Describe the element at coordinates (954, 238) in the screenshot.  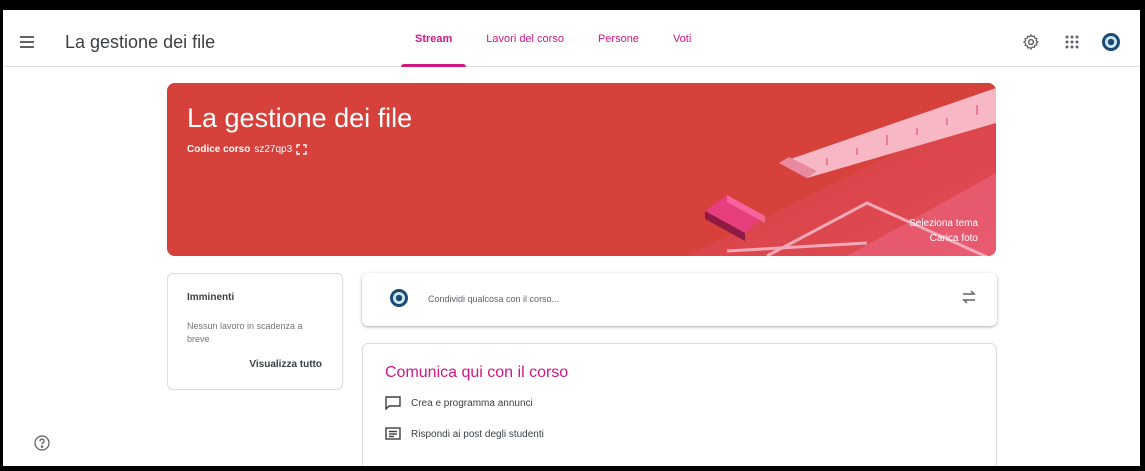
I see `upload-photo-link: Carica foto` at that location.